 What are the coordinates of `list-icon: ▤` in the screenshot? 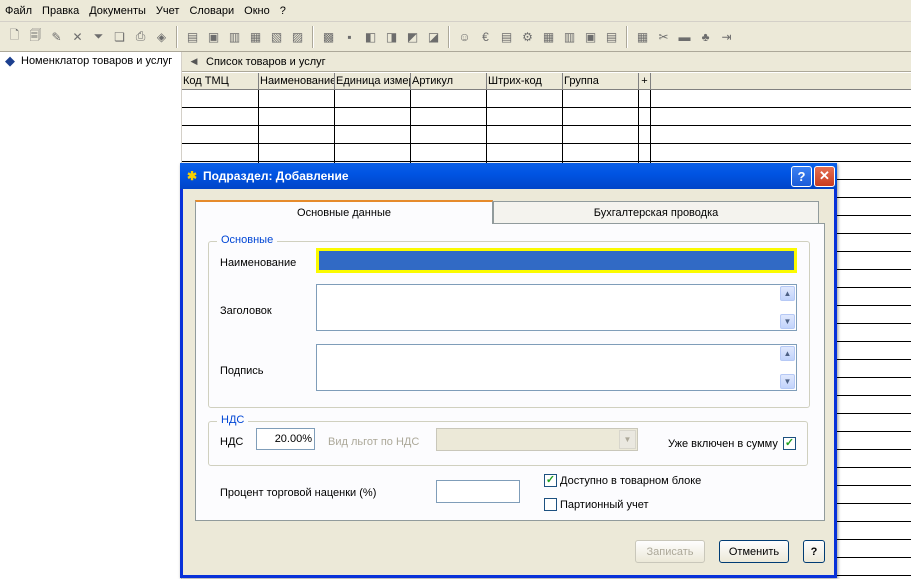 It's located at (611, 36).